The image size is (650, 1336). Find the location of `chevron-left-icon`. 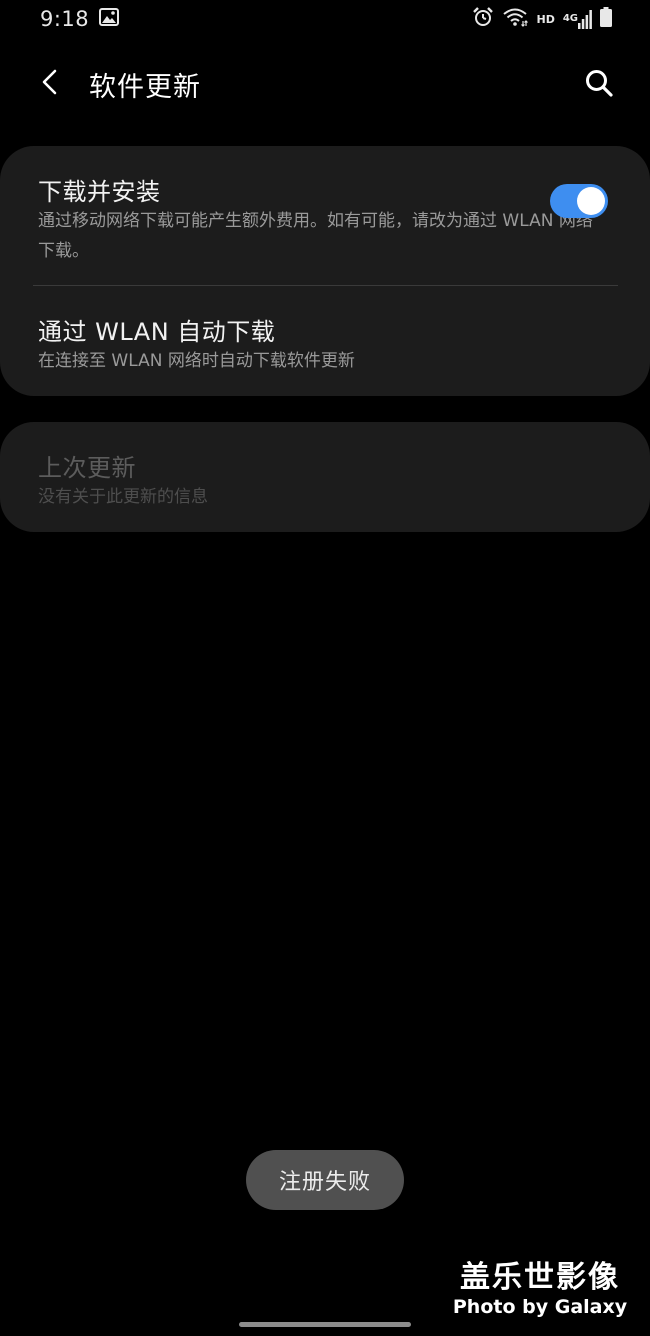

chevron-left-icon is located at coordinates (49, 82).